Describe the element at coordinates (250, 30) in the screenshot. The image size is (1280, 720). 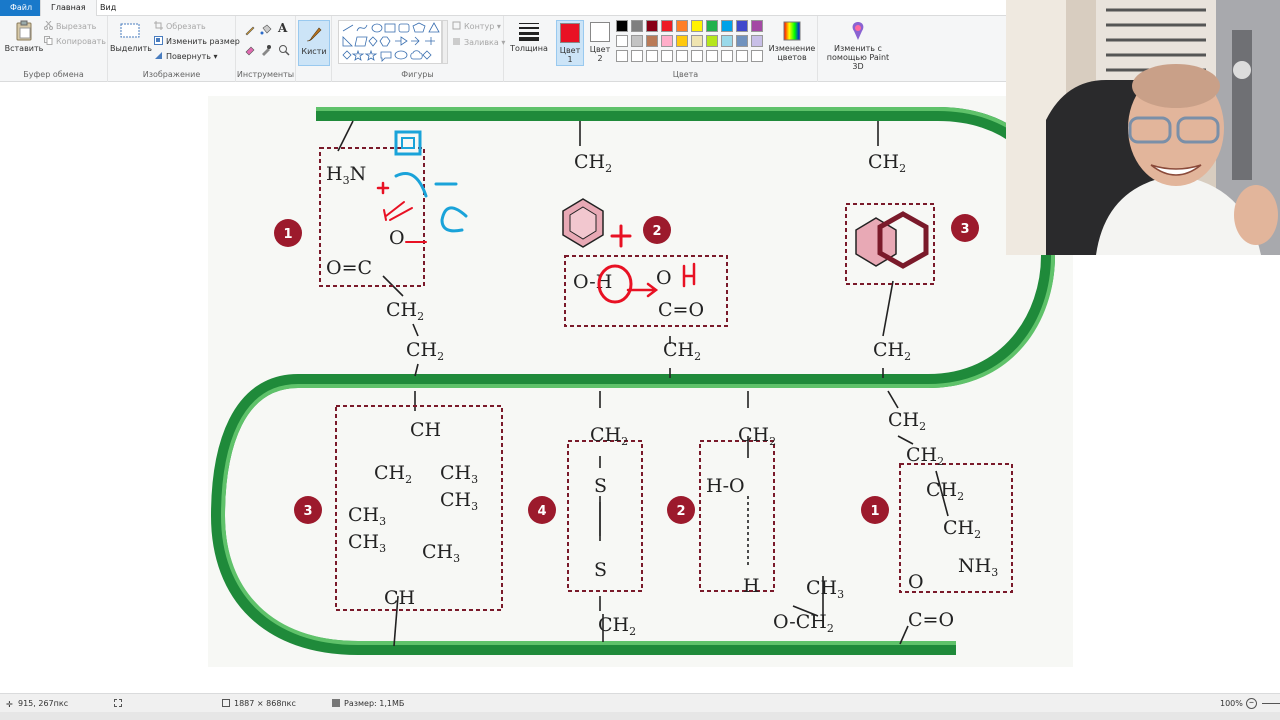
I see `pencil-icon` at that location.